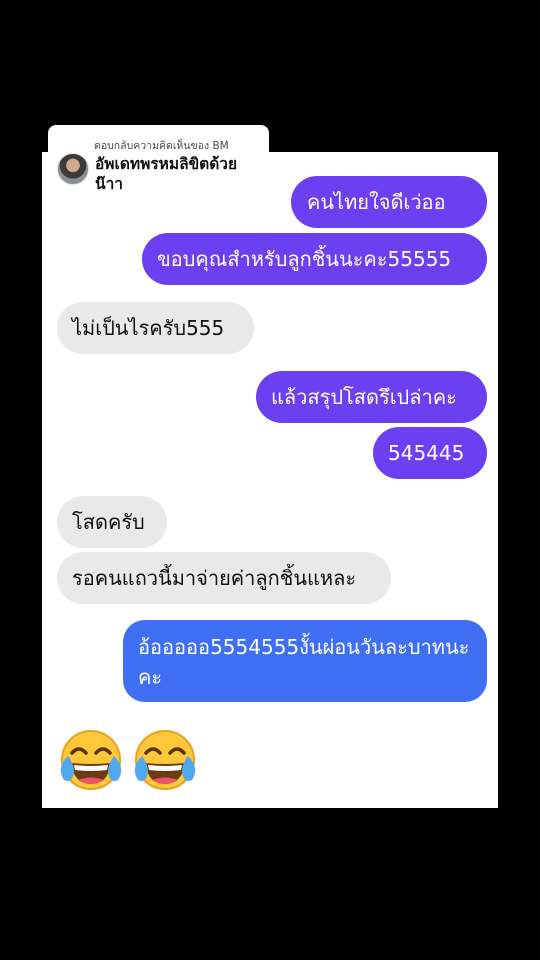 This screenshot has width=540, height=960. I want to click on emoji-reaction-row, so click(128, 760).